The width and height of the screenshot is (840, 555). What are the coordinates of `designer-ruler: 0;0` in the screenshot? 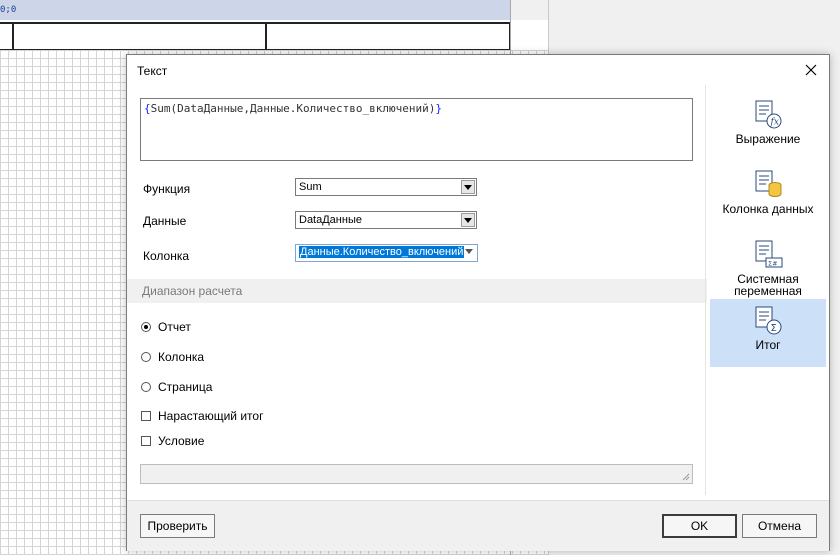 It's located at (255, 10).